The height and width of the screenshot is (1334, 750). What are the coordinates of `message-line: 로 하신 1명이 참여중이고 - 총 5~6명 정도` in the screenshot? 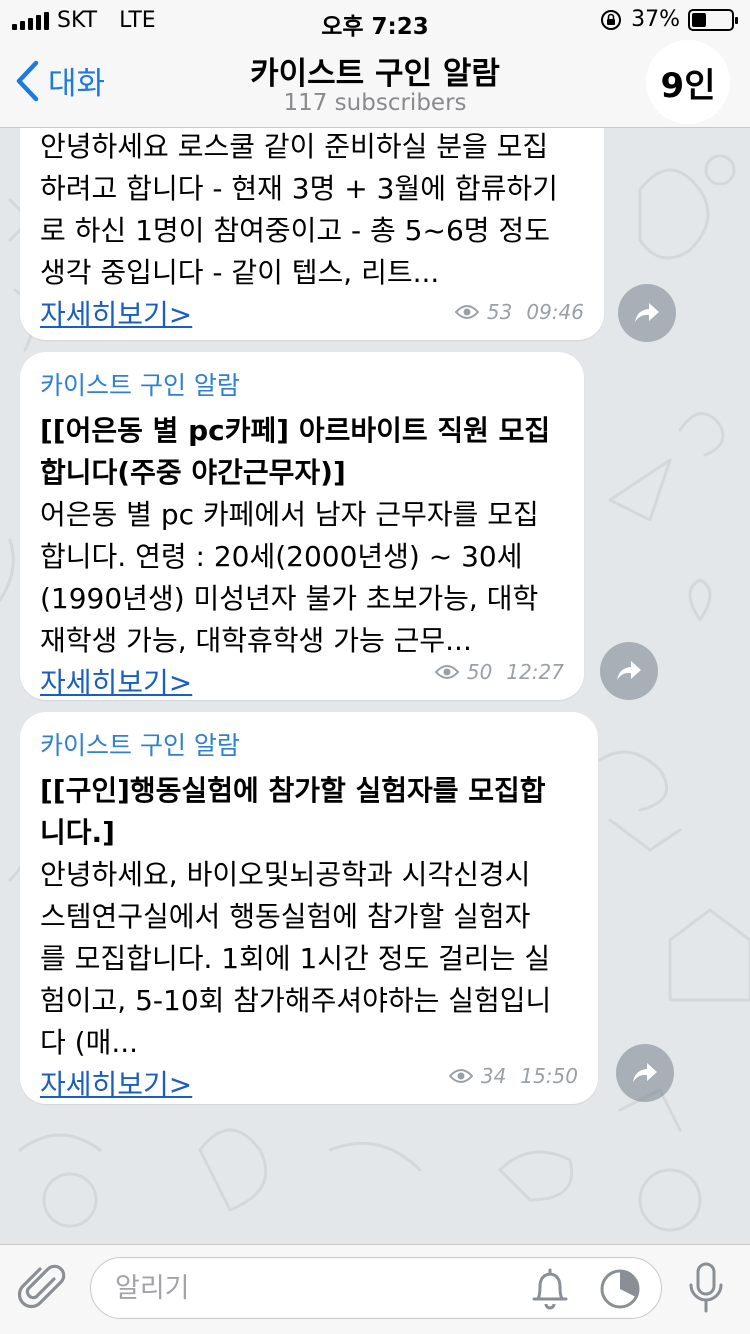 It's located at (295, 230).